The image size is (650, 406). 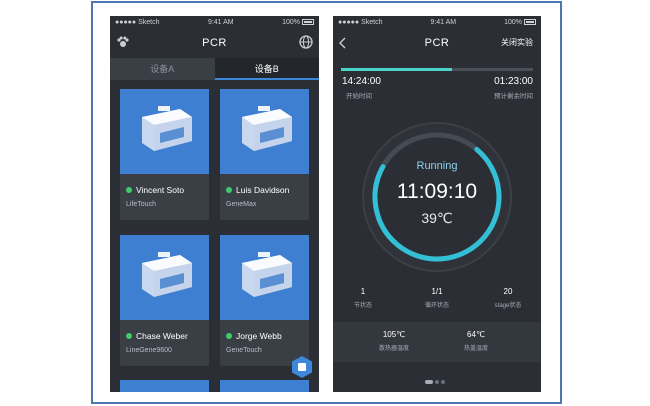 I want to click on device-card: Chase Weber LineGene9600, so click(x=164, y=300).